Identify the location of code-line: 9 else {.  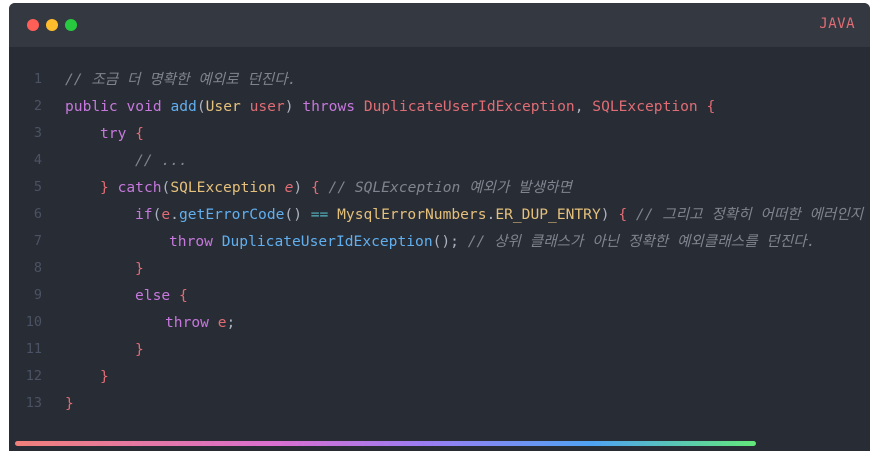
(439, 295).